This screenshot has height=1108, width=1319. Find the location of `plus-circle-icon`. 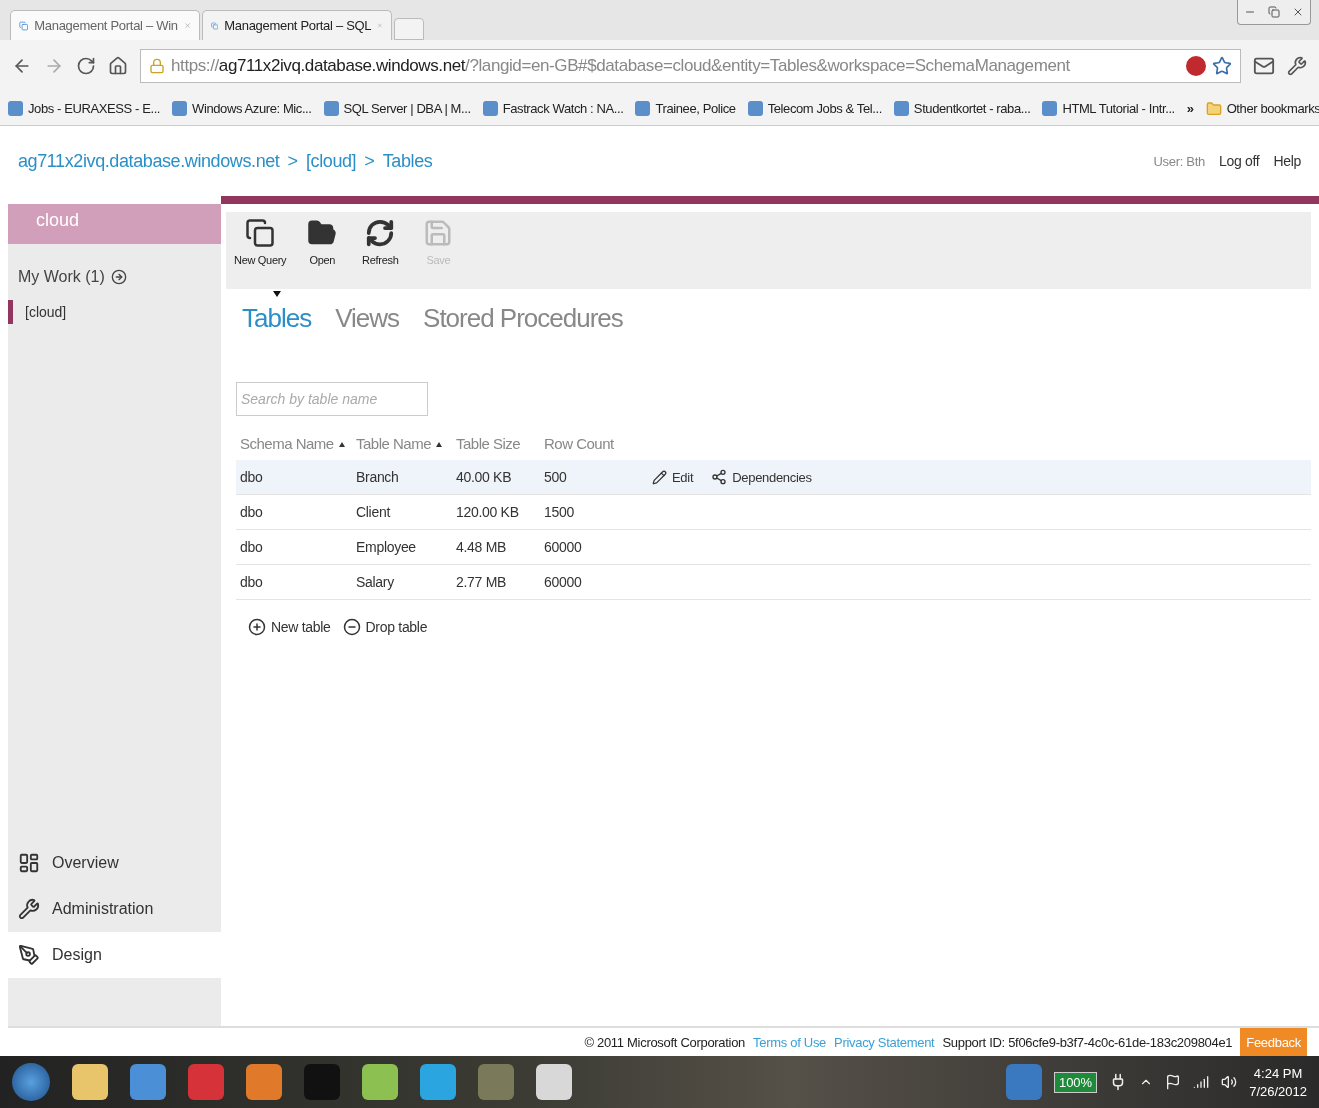

plus-circle-icon is located at coordinates (257, 627).